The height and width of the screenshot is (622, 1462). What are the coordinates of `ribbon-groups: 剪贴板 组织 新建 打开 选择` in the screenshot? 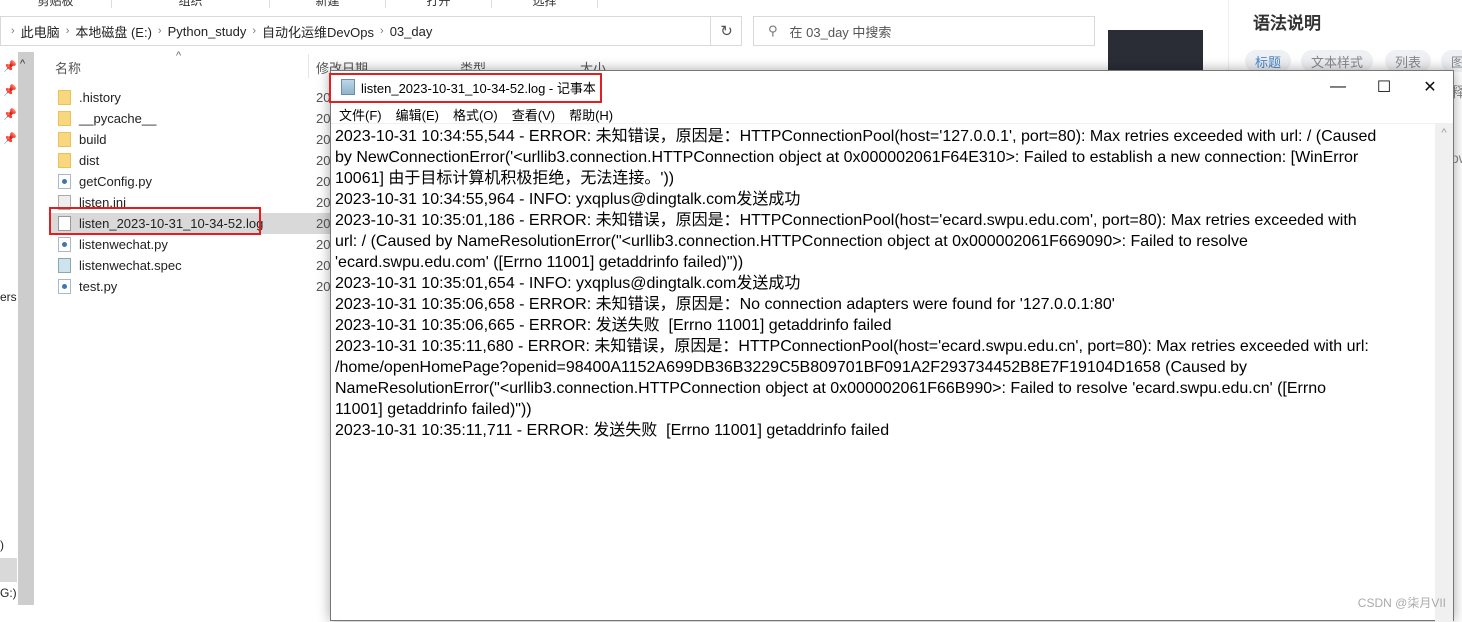 It's located at (554, 4).